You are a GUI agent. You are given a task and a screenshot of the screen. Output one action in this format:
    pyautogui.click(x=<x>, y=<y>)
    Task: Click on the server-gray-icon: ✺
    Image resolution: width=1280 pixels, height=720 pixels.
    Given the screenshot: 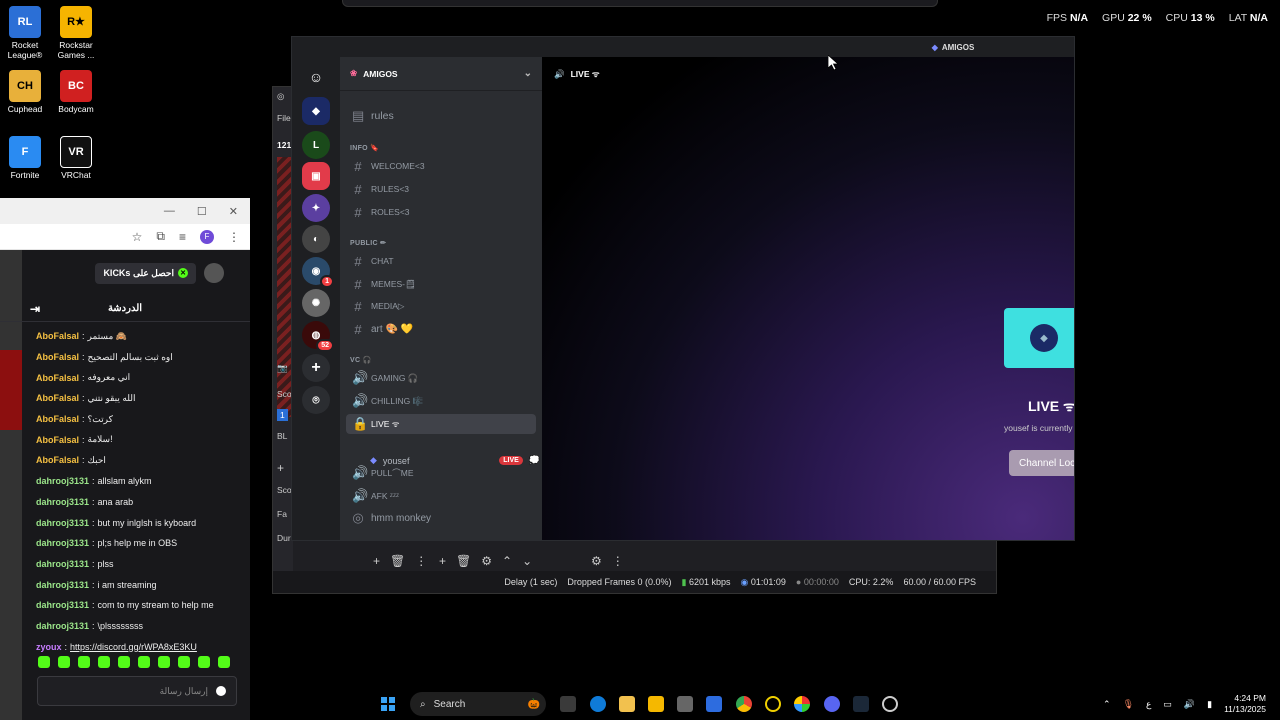 What is the action you would take?
    pyautogui.click(x=316, y=303)
    